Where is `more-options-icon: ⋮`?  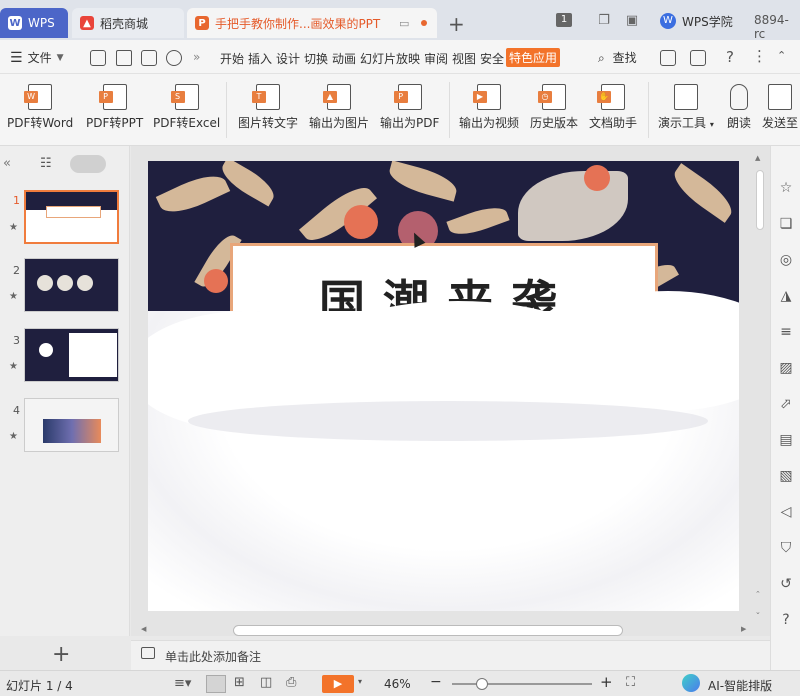 more-options-icon: ⋮ is located at coordinates (759, 56).